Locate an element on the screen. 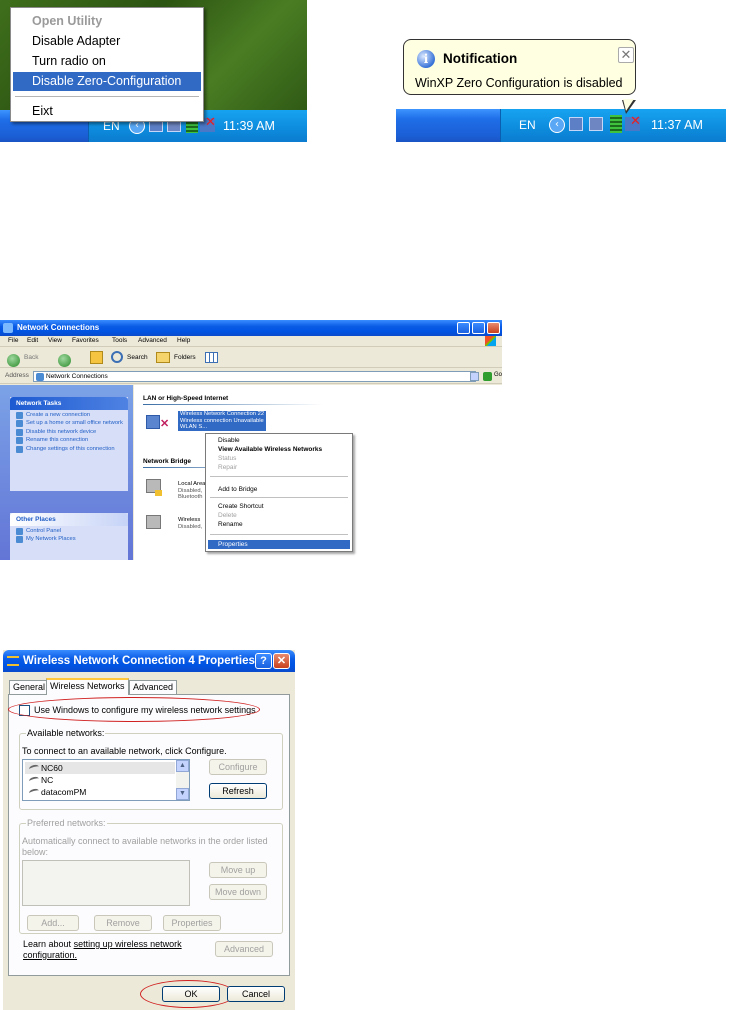 The height and width of the screenshot is (1010, 732). minimize-button is located at coordinates (463, 328).